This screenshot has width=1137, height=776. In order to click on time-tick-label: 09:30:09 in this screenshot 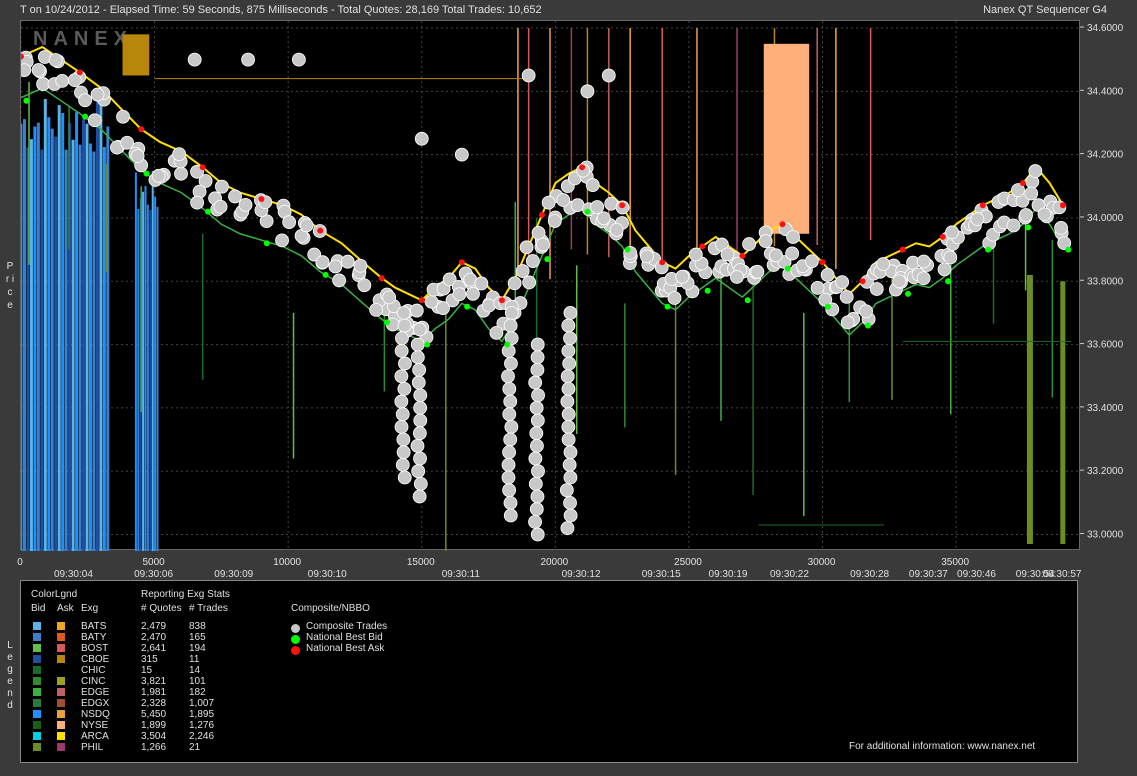, I will do `click(233, 574)`.